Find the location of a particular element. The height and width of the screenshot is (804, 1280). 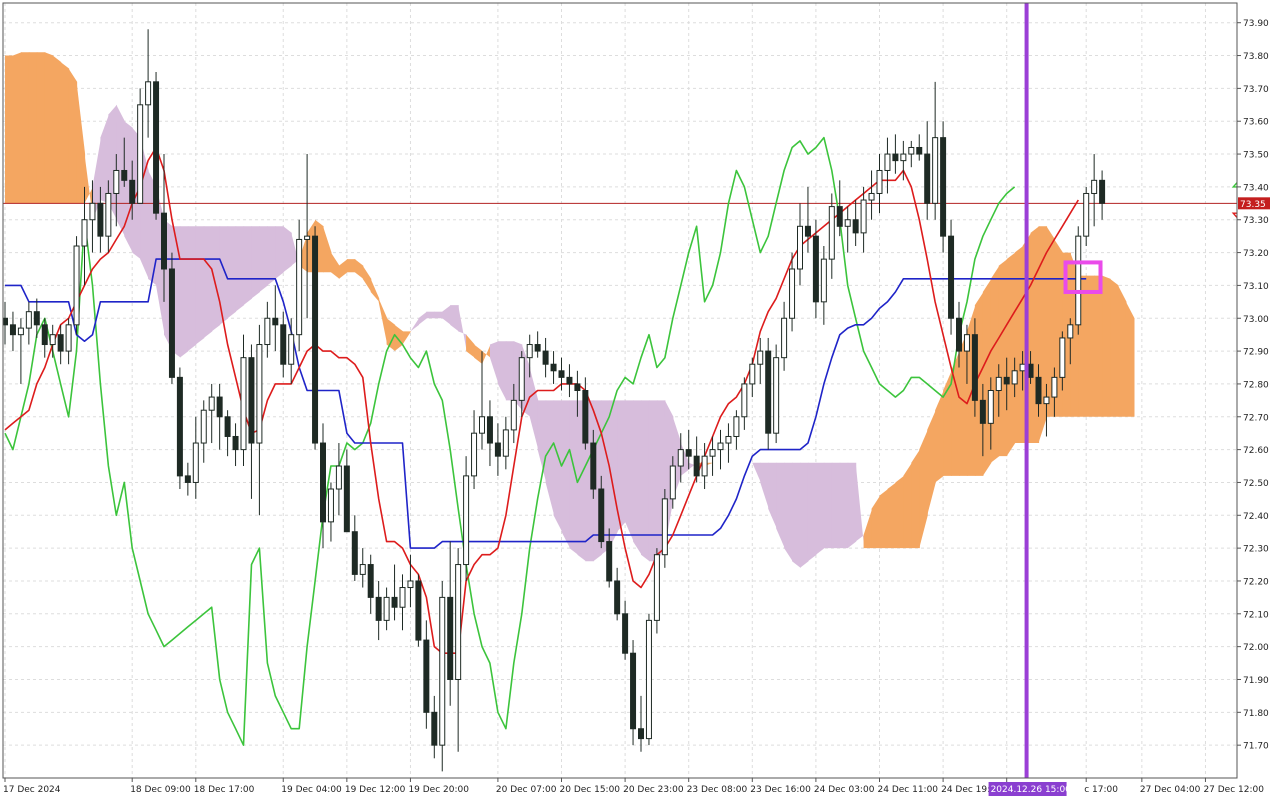

cursor-date-label: 2024.12.26 15:00 is located at coordinates (1030, 789).